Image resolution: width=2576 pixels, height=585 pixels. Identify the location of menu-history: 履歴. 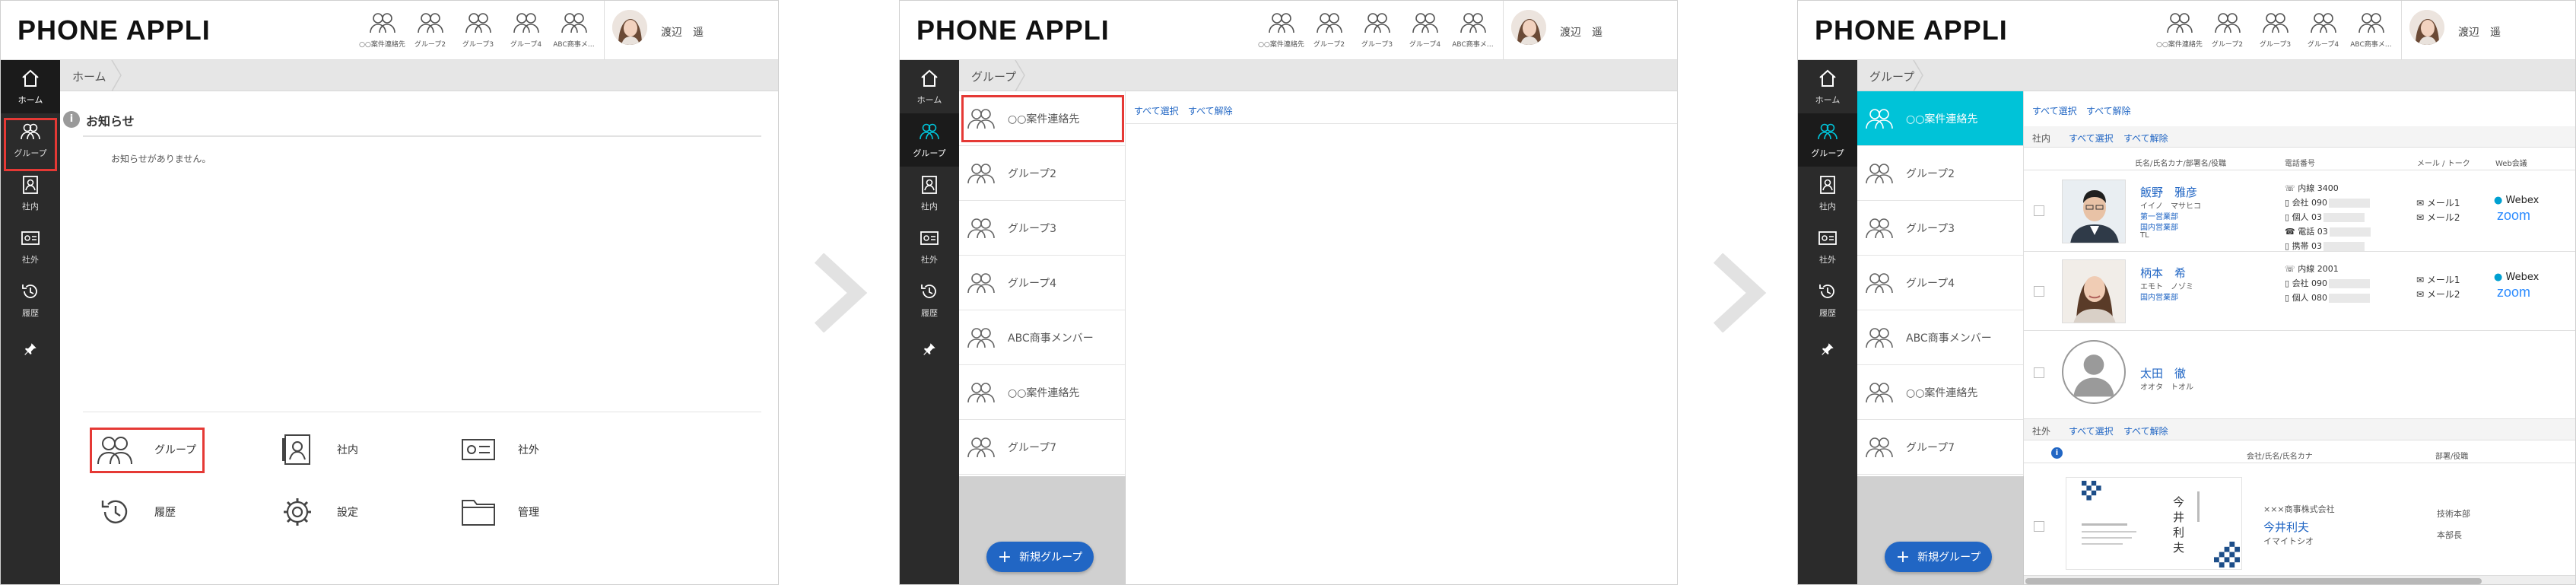
(136, 512).